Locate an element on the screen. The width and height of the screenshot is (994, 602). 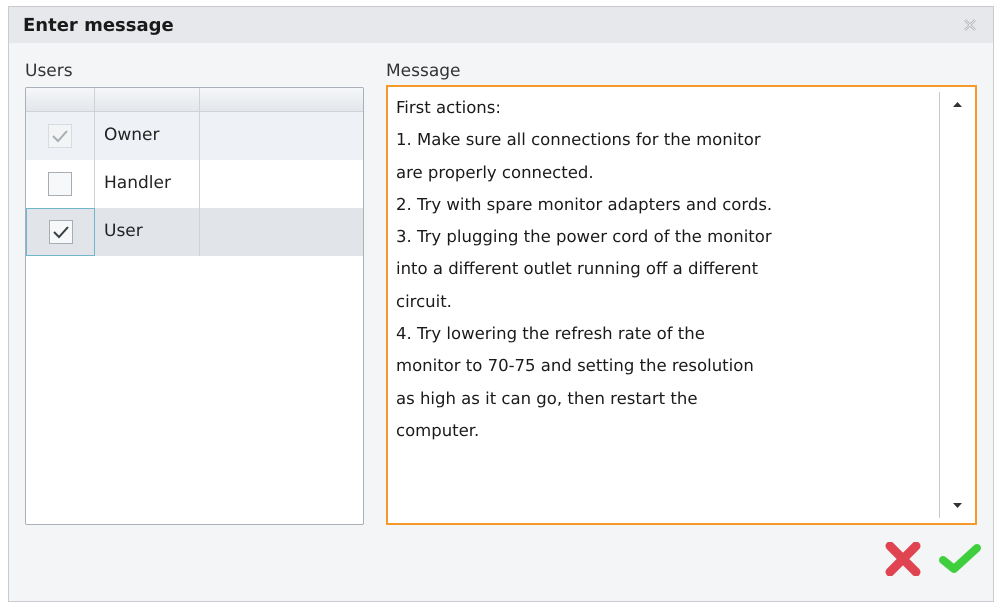
scroll-down-icon is located at coordinates (957, 505).